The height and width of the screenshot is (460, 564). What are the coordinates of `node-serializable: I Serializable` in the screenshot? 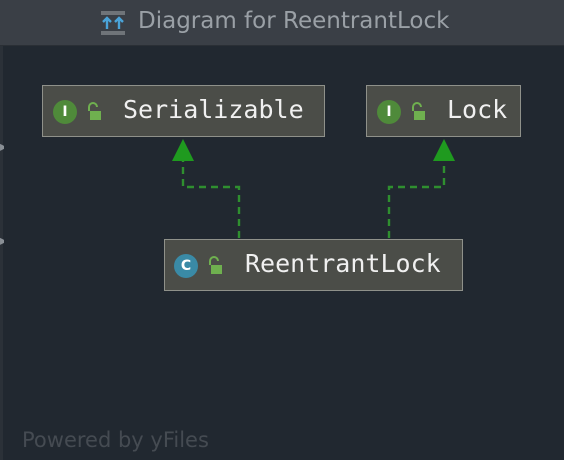 It's located at (183, 111).